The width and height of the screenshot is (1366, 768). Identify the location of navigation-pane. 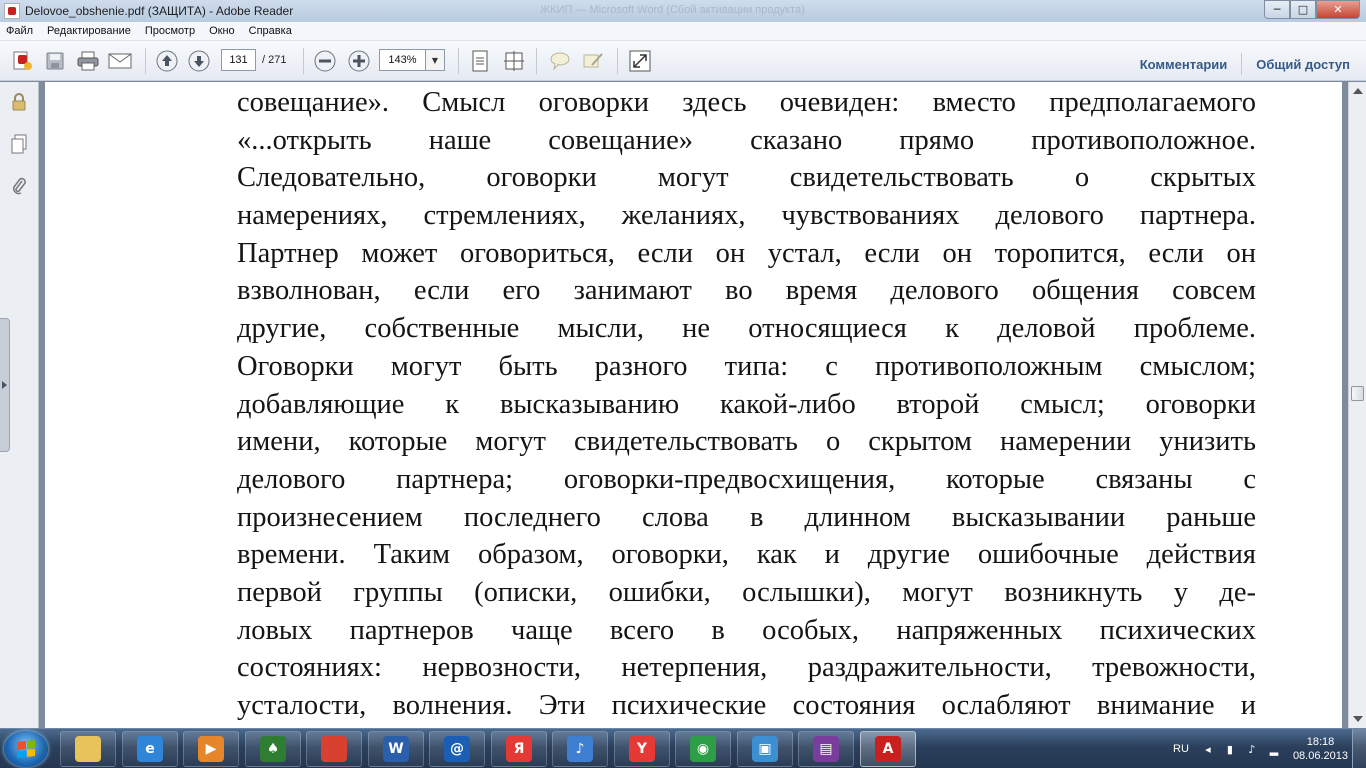
(19, 405).